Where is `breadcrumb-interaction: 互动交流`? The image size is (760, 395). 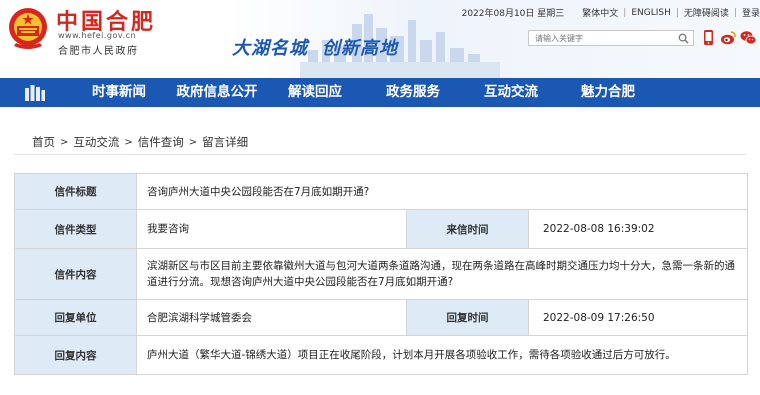 breadcrumb-interaction: 互动交流 is located at coordinates (96, 142).